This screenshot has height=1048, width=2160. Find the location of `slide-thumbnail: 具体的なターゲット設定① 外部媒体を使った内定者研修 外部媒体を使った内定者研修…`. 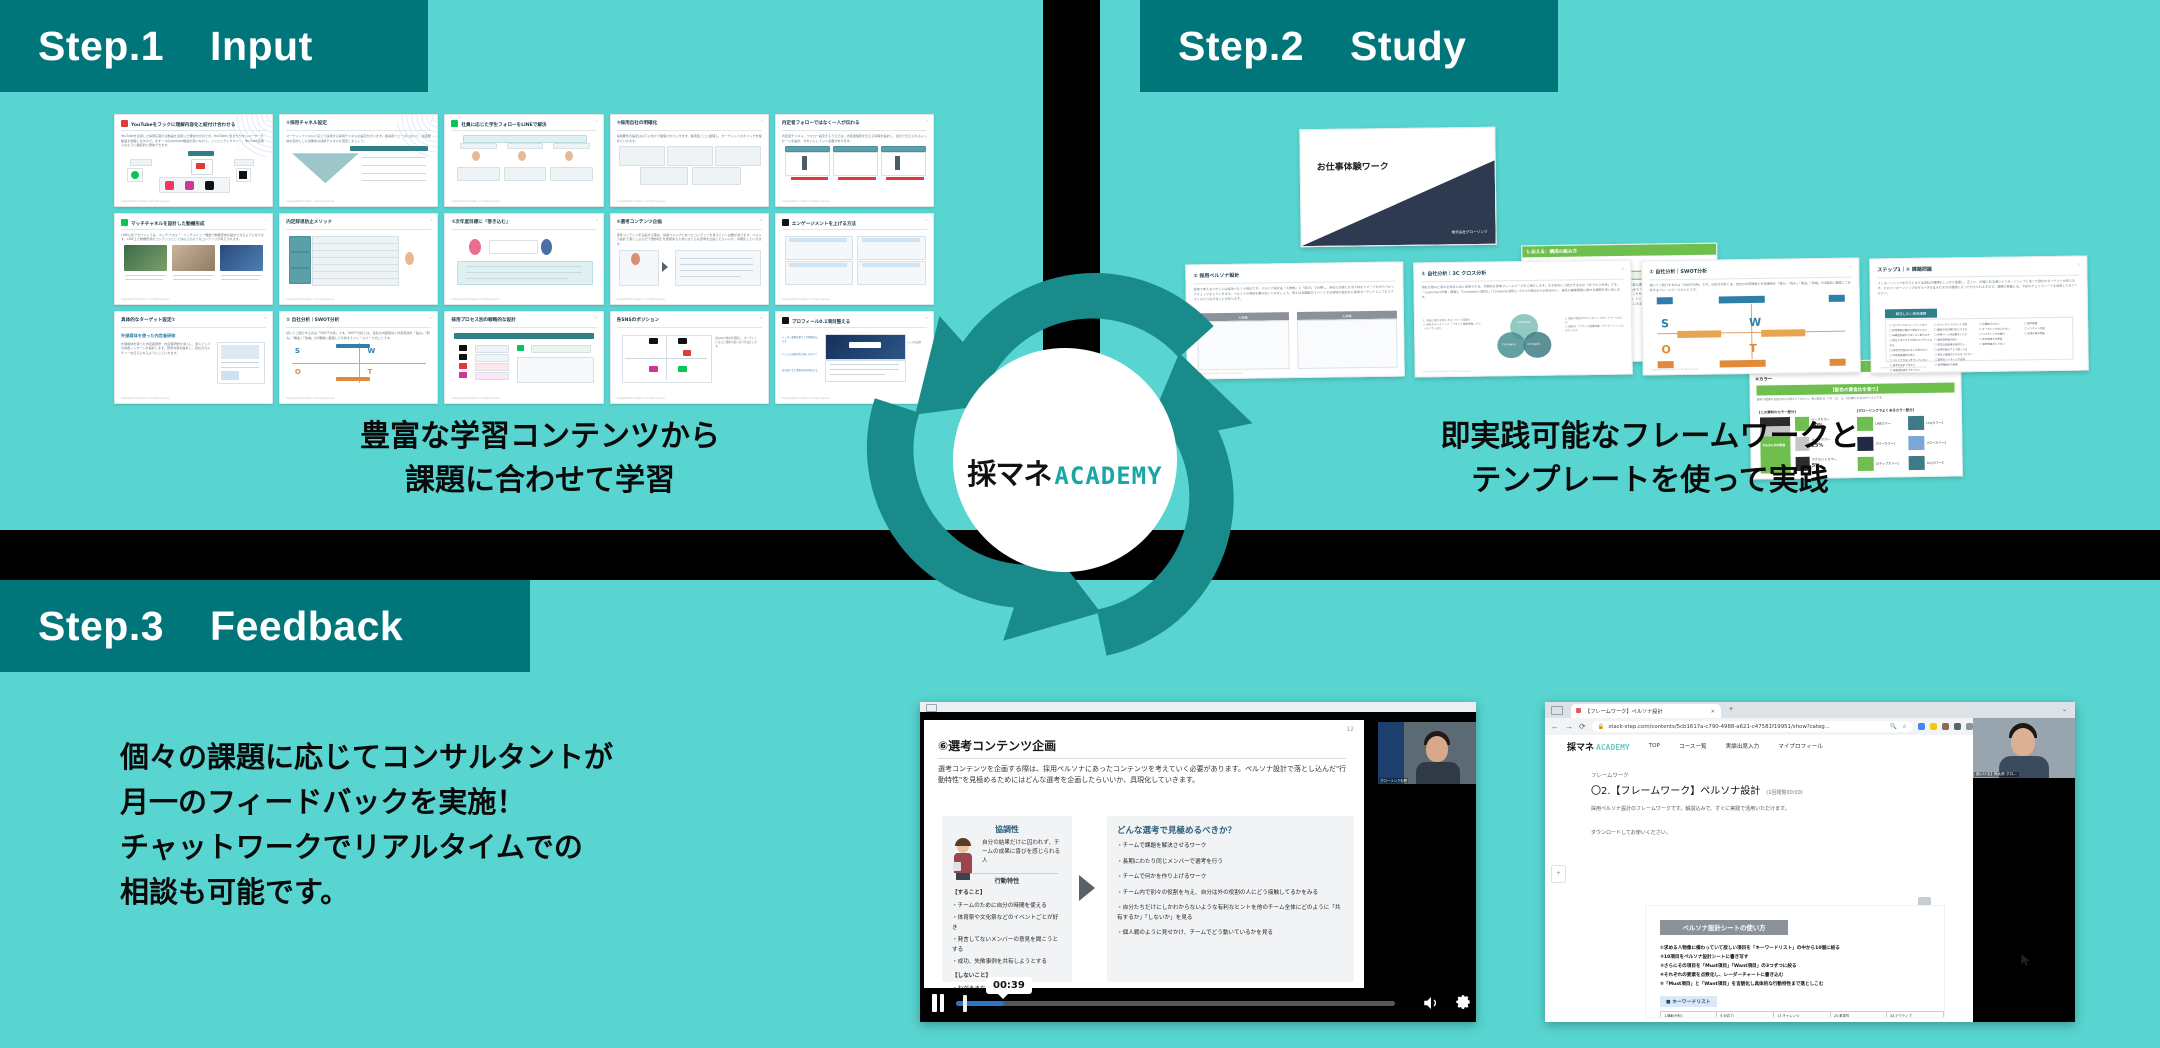

slide-thumbnail: 具体的なターゲット設定① 外部媒体を使った内定者研修 外部媒体を使った内定者研修… is located at coordinates (194, 357).